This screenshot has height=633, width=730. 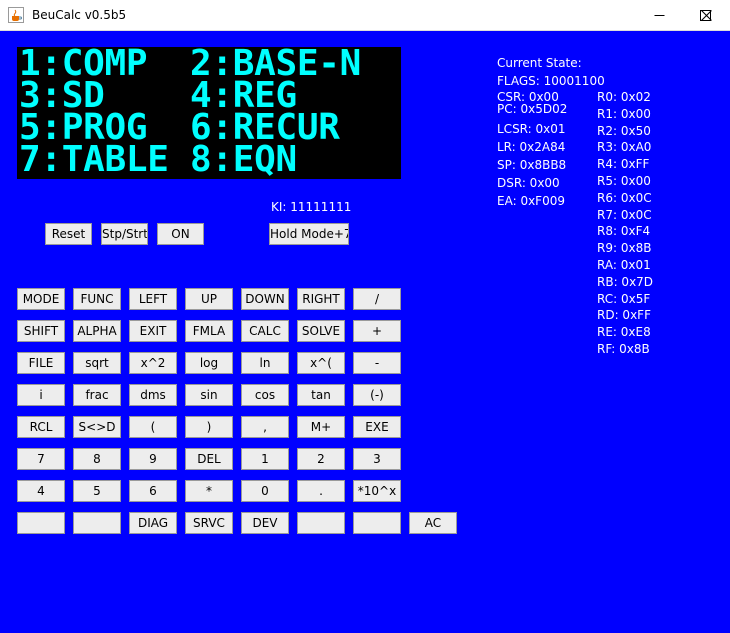 I want to click on register-value: RD: 0xFF, so click(x=624, y=315).